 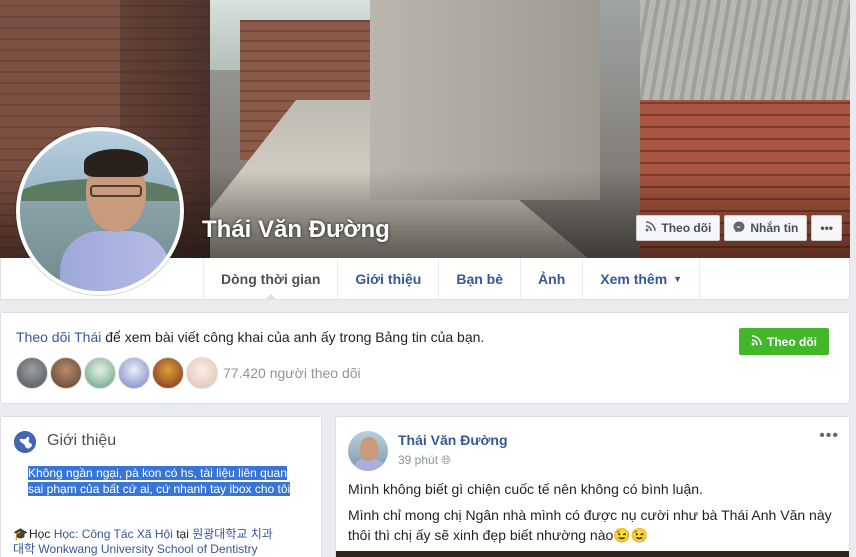 I want to click on post-timestamp: 39 phút, so click(x=418, y=460).